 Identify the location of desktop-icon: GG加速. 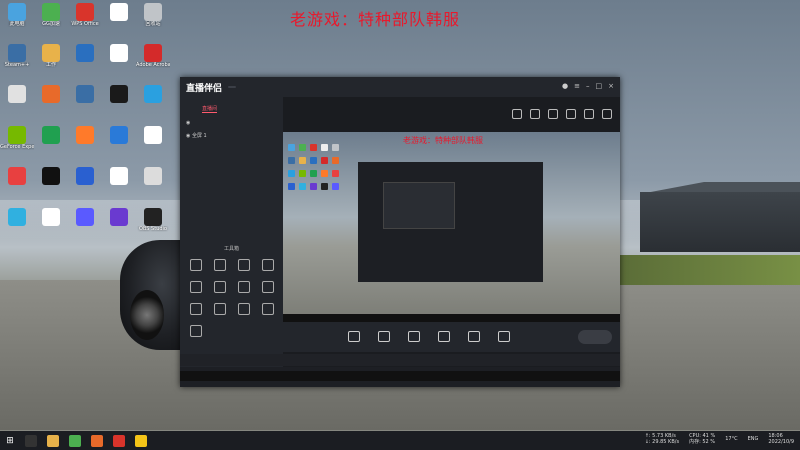
(51, 15).